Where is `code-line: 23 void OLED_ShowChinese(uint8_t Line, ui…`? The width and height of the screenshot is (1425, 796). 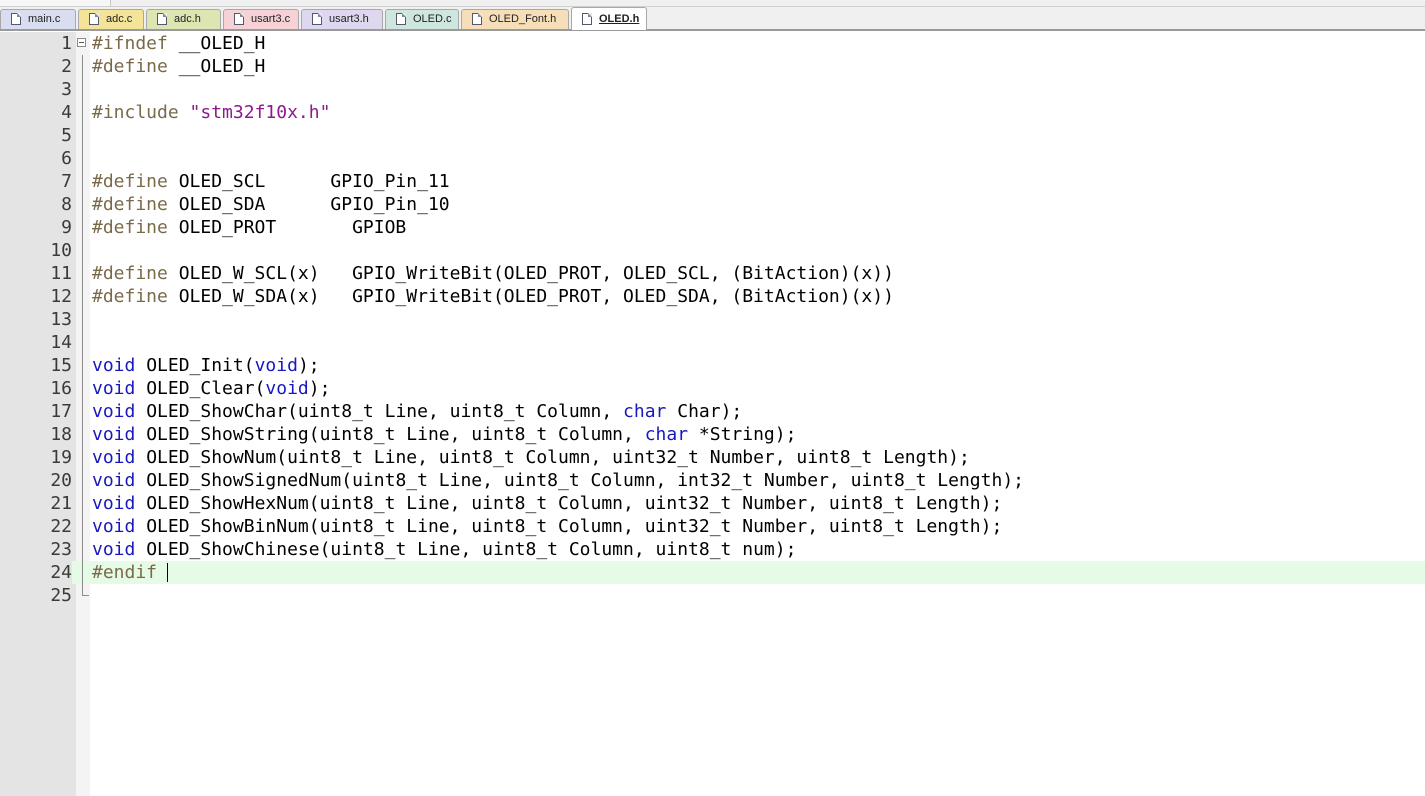 code-line: 23 void OLED_ShowChinese(uint8_t Line, ui… is located at coordinates (712, 549).